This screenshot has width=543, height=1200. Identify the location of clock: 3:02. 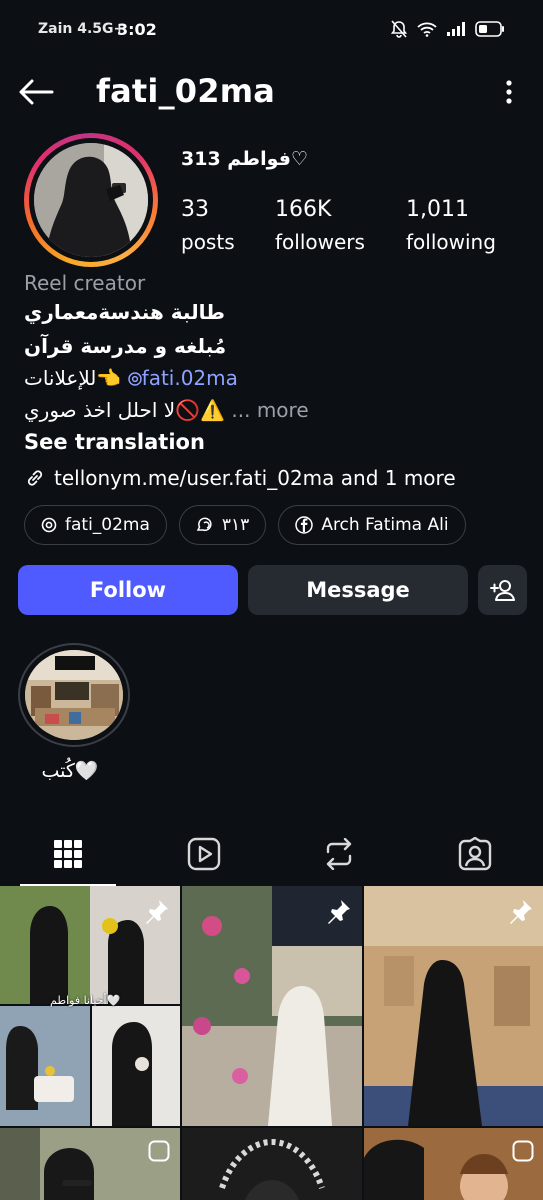
(137, 29).